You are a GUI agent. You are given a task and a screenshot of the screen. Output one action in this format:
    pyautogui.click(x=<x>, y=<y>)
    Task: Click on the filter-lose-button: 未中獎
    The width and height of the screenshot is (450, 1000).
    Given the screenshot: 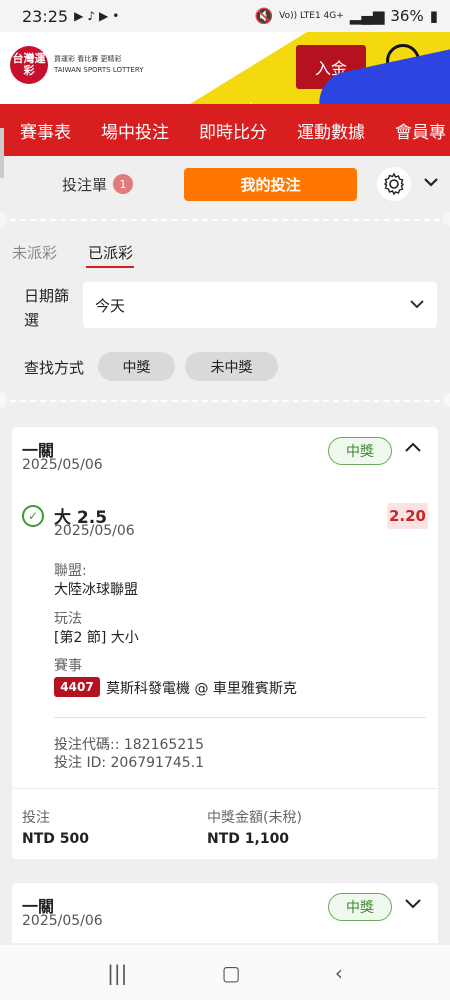 What is the action you would take?
    pyautogui.click(x=231, y=366)
    